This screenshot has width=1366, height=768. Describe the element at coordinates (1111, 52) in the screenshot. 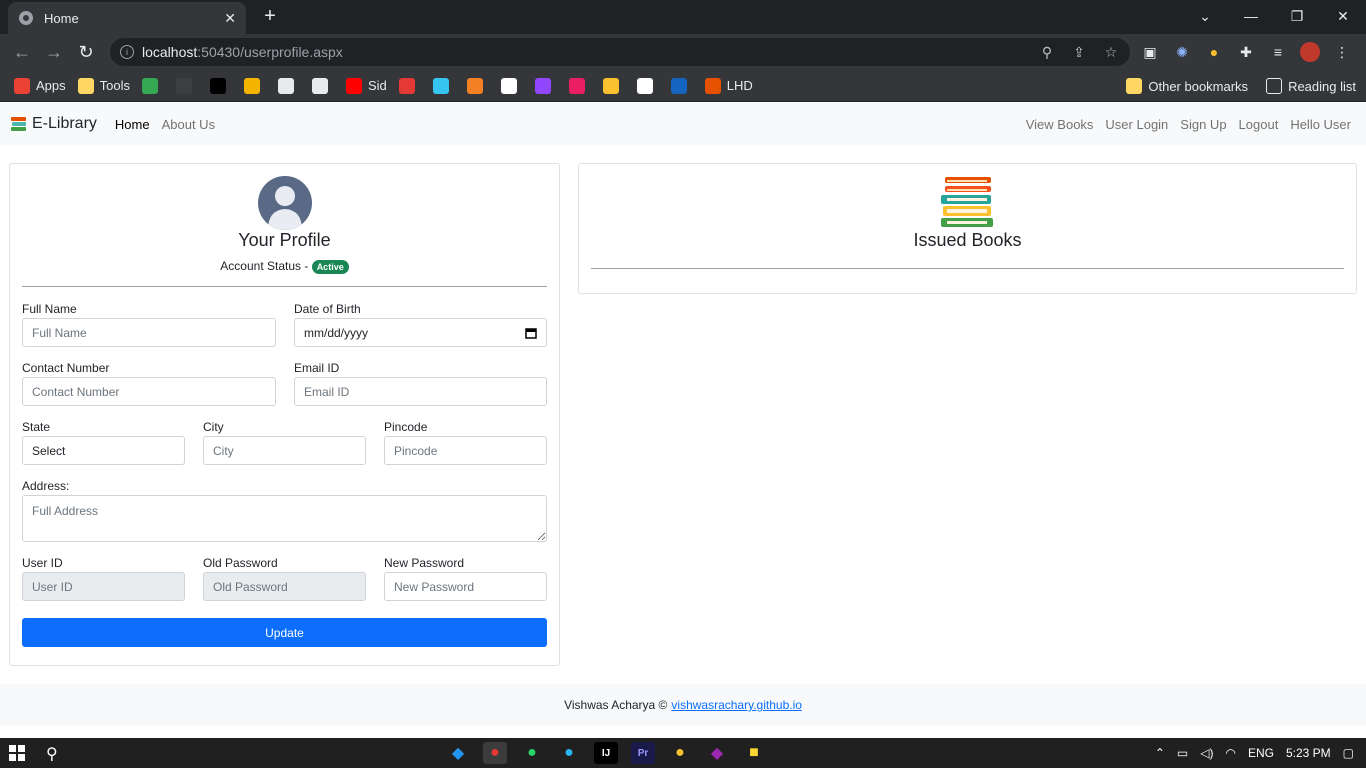

I see `bookmark-star-icon: ☆` at that location.